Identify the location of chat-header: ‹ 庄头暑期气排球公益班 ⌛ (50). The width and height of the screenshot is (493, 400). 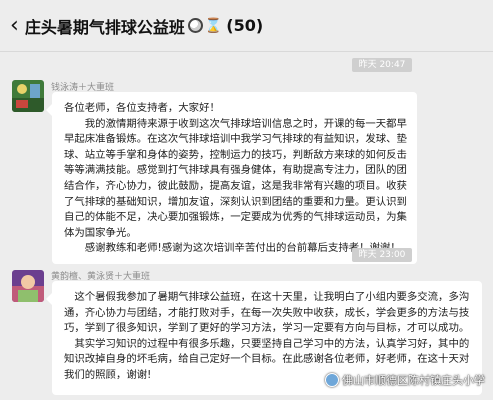
(246, 26).